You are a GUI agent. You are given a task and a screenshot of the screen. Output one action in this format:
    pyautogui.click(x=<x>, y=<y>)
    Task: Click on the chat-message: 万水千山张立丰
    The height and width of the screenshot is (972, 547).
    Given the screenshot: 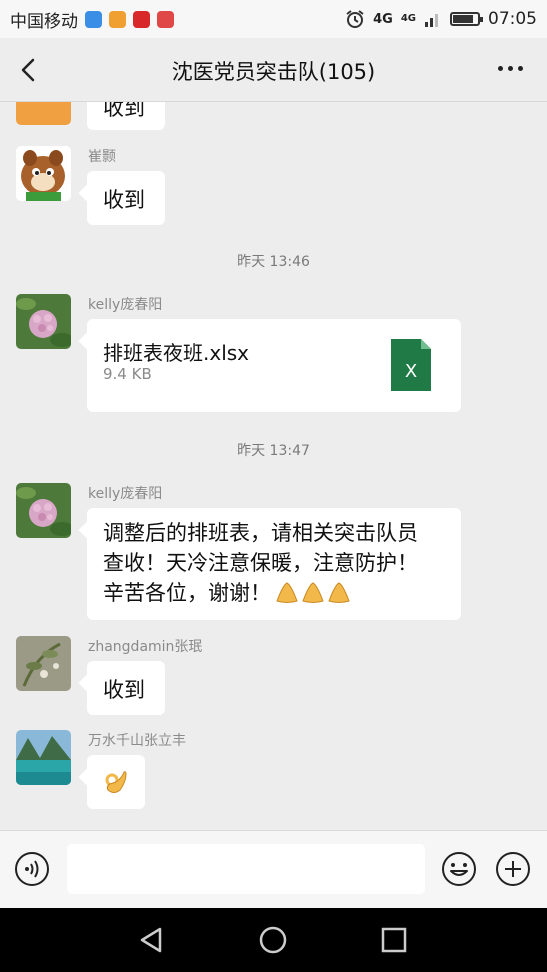 What is the action you would take?
    pyautogui.click(x=266, y=775)
    